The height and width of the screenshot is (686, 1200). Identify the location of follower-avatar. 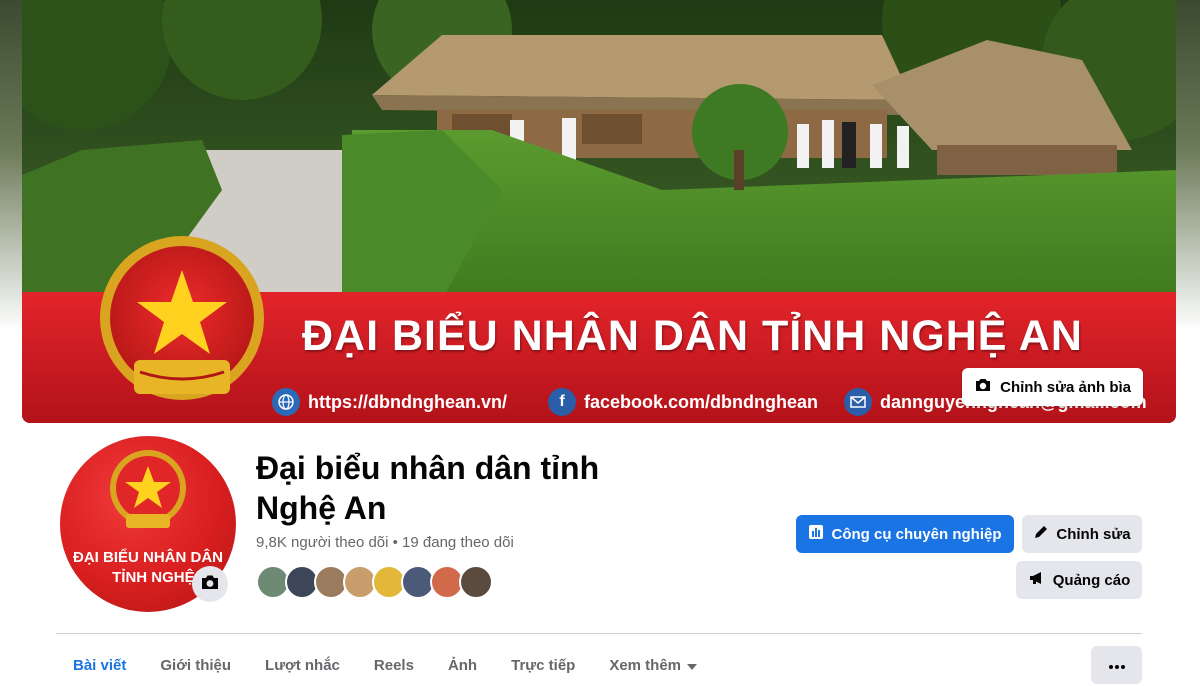
(476, 582).